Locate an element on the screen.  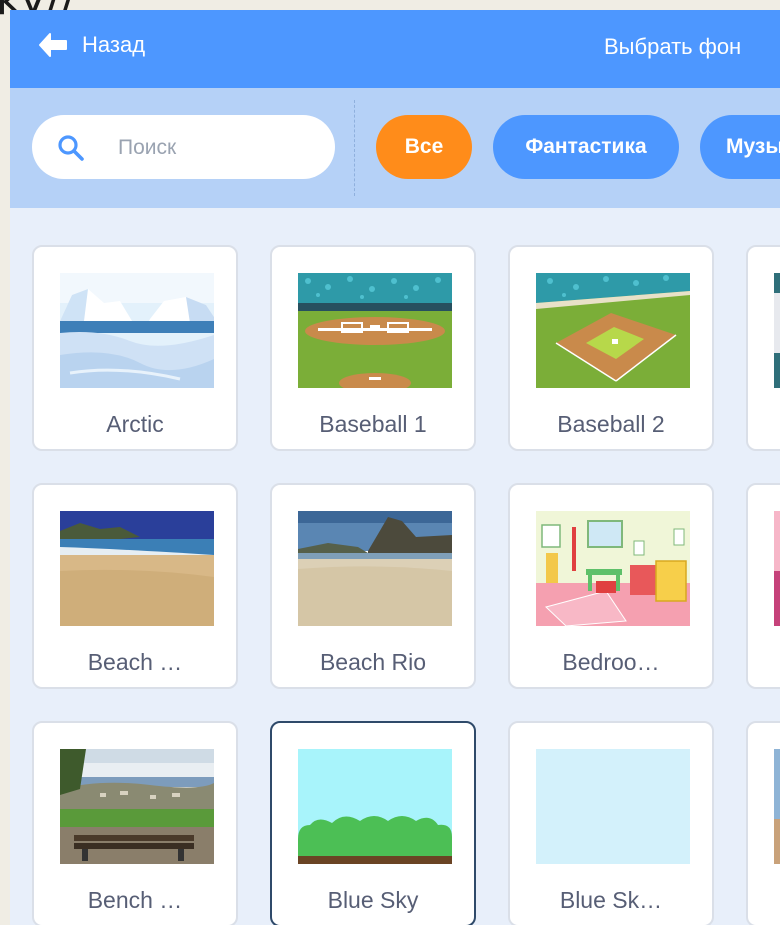
filter-bar: Все Фантастика Музы is located at coordinates (395, 148).